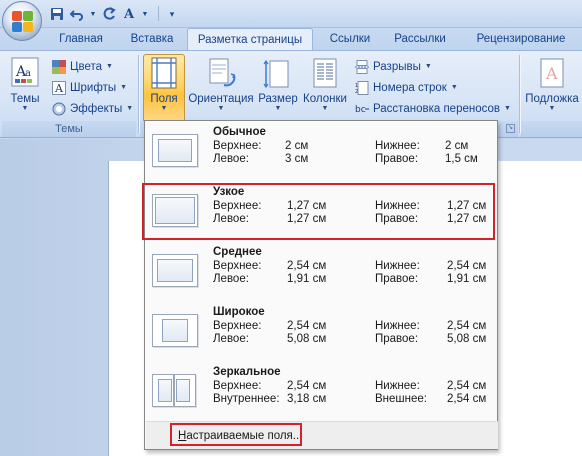  What do you see at coordinates (93, 88) in the screenshot?
I see `theme-fonts-label: Шрифты` at bounding box center [93, 88].